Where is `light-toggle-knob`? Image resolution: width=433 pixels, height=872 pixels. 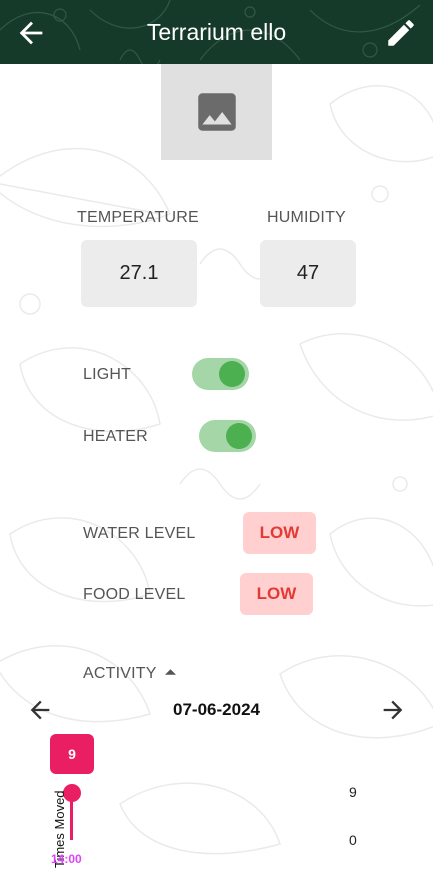 light-toggle-knob is located at coordinates (232, 374).